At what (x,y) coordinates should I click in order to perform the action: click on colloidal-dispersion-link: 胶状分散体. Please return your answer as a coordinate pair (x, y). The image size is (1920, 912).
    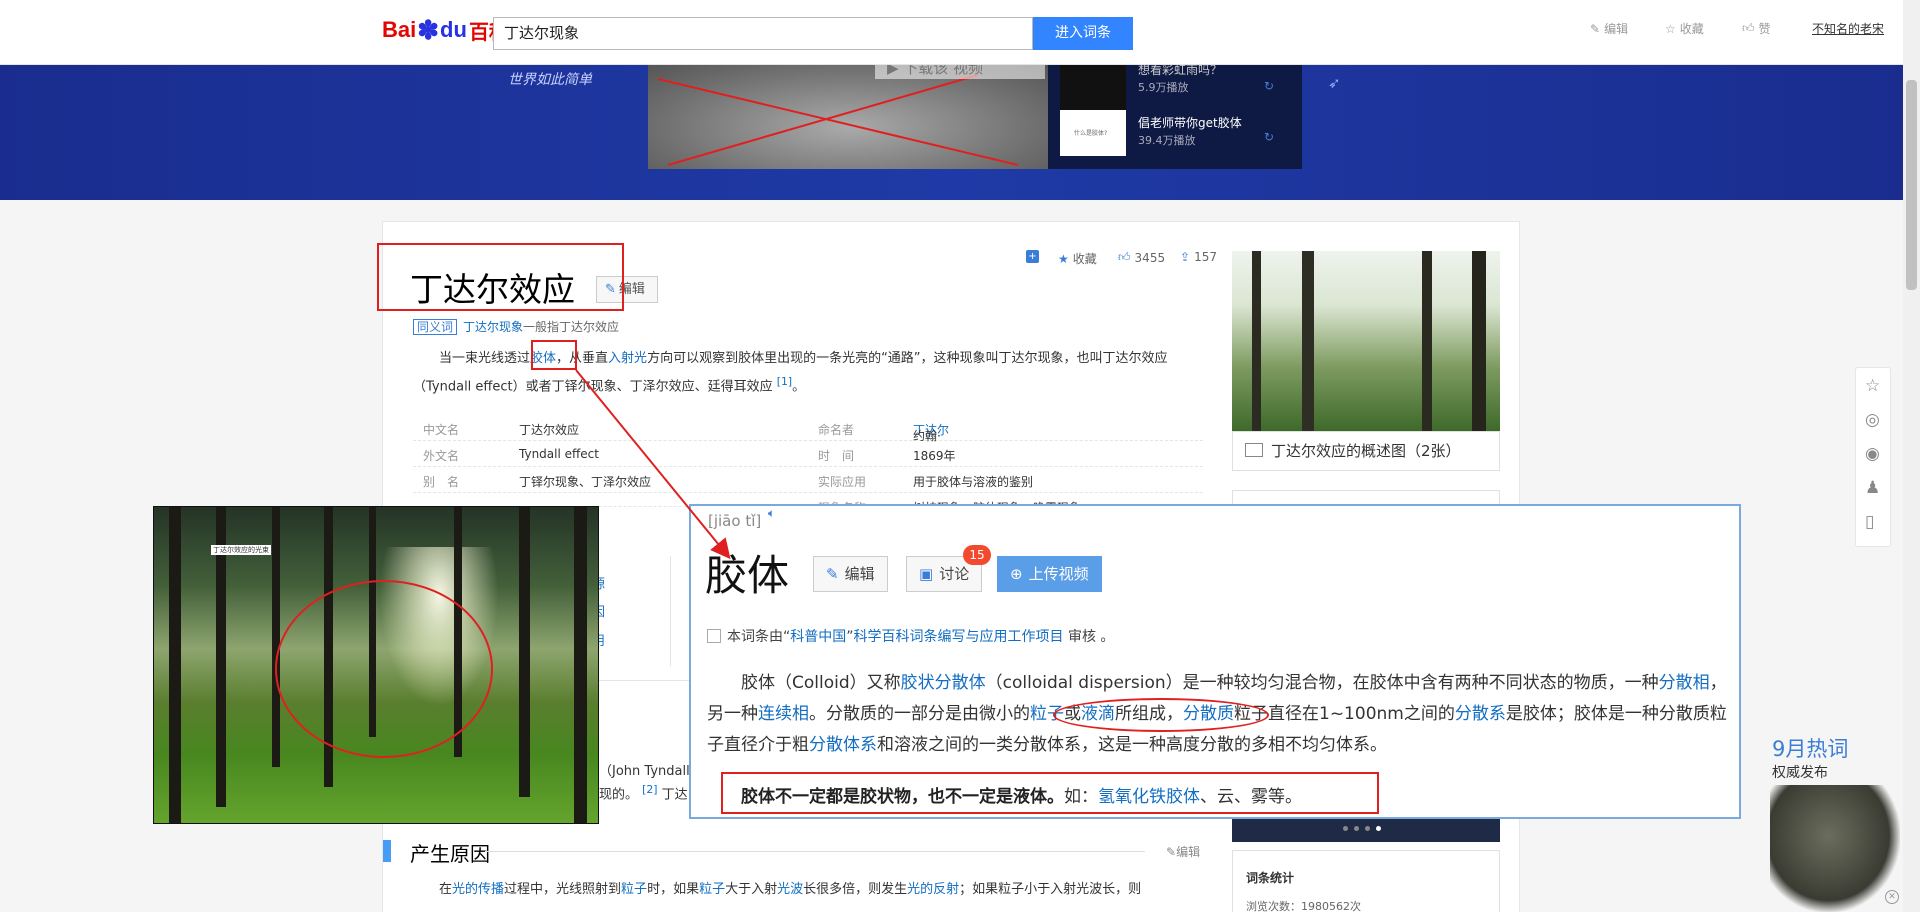
    Looking at the image, I should click on (943, 683).